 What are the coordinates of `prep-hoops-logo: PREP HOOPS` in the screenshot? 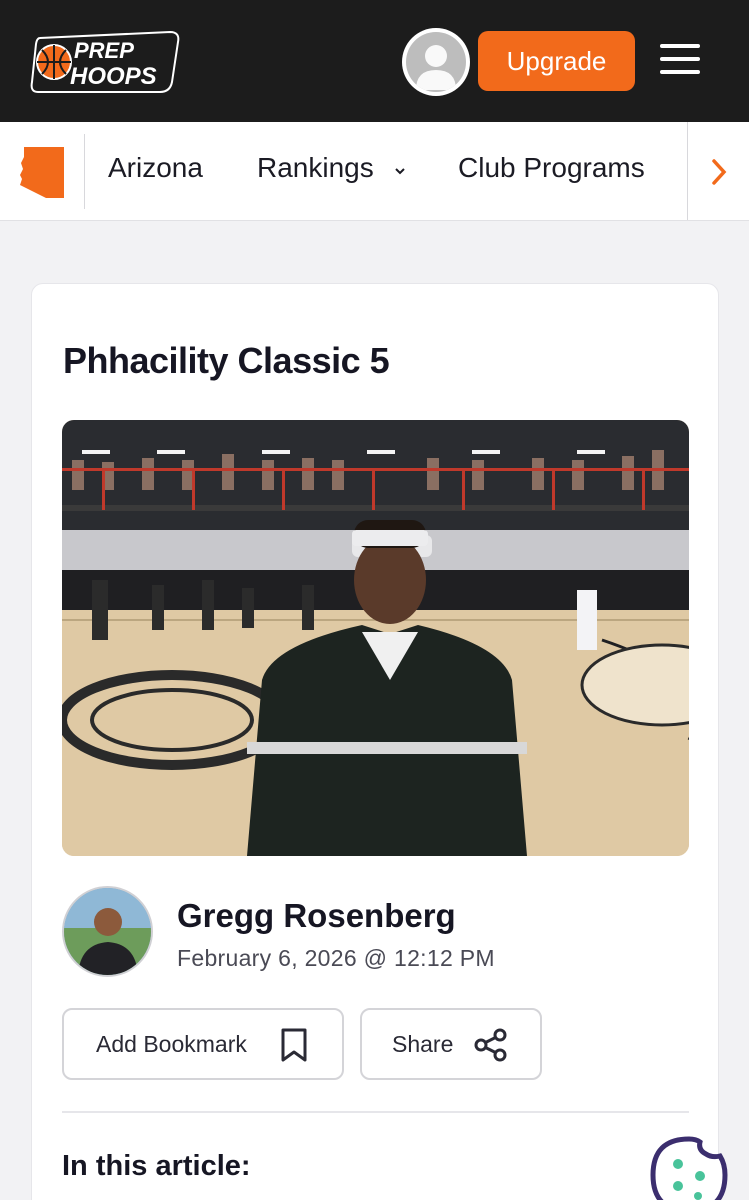 It's located at (105, 62).